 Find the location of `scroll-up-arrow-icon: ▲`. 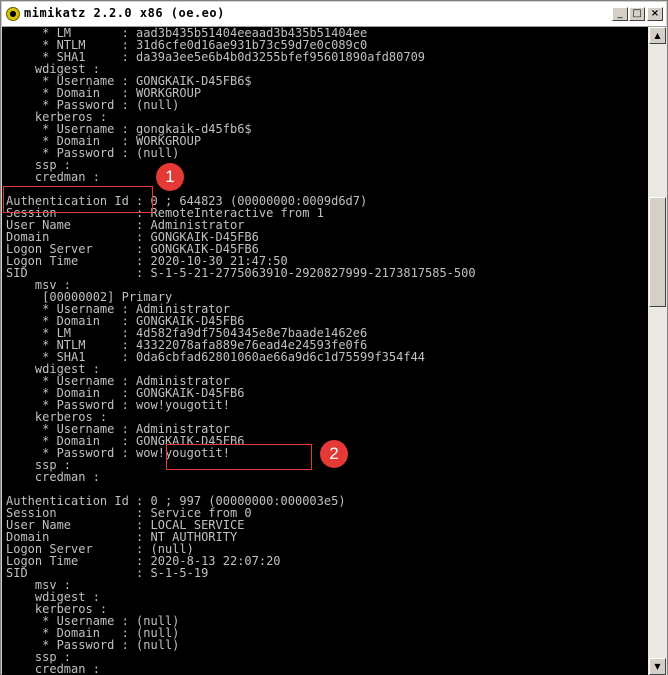

scroll-up-arrow-icon: ▲ is located at coordinates (657, 35).